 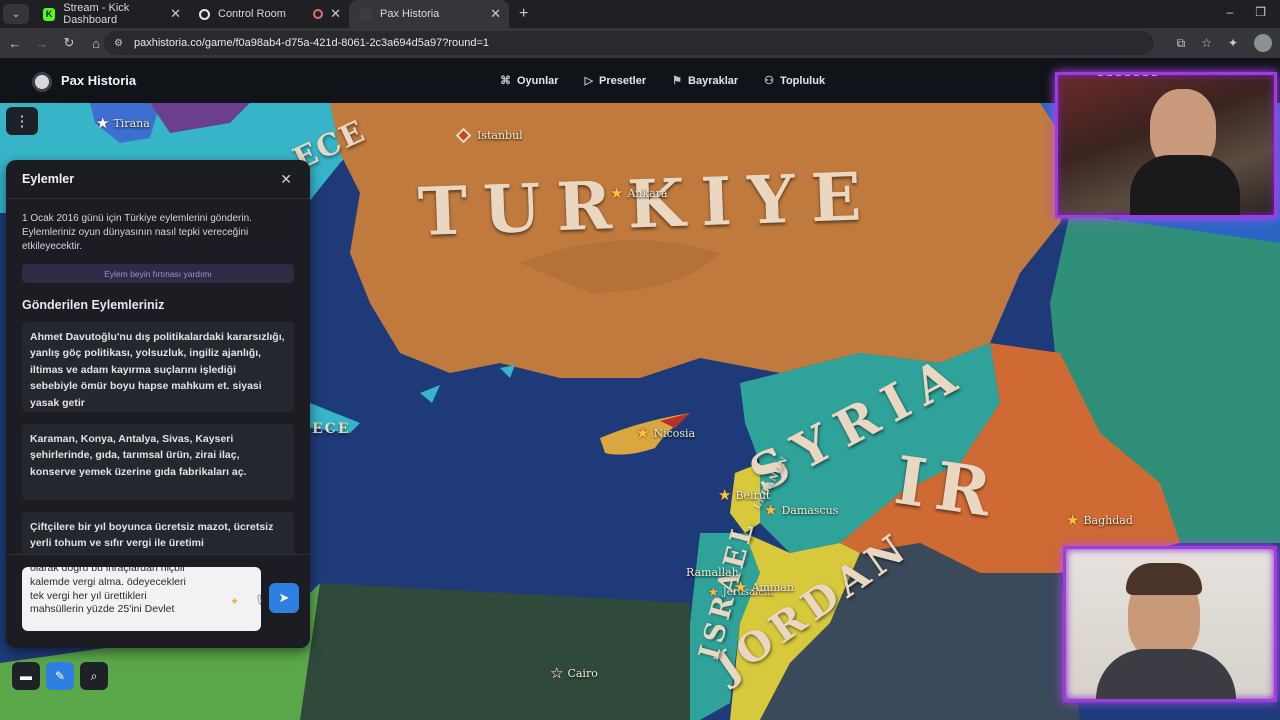 I want to click on install-app-icon: ⧉, so click(x=1181, y=43).